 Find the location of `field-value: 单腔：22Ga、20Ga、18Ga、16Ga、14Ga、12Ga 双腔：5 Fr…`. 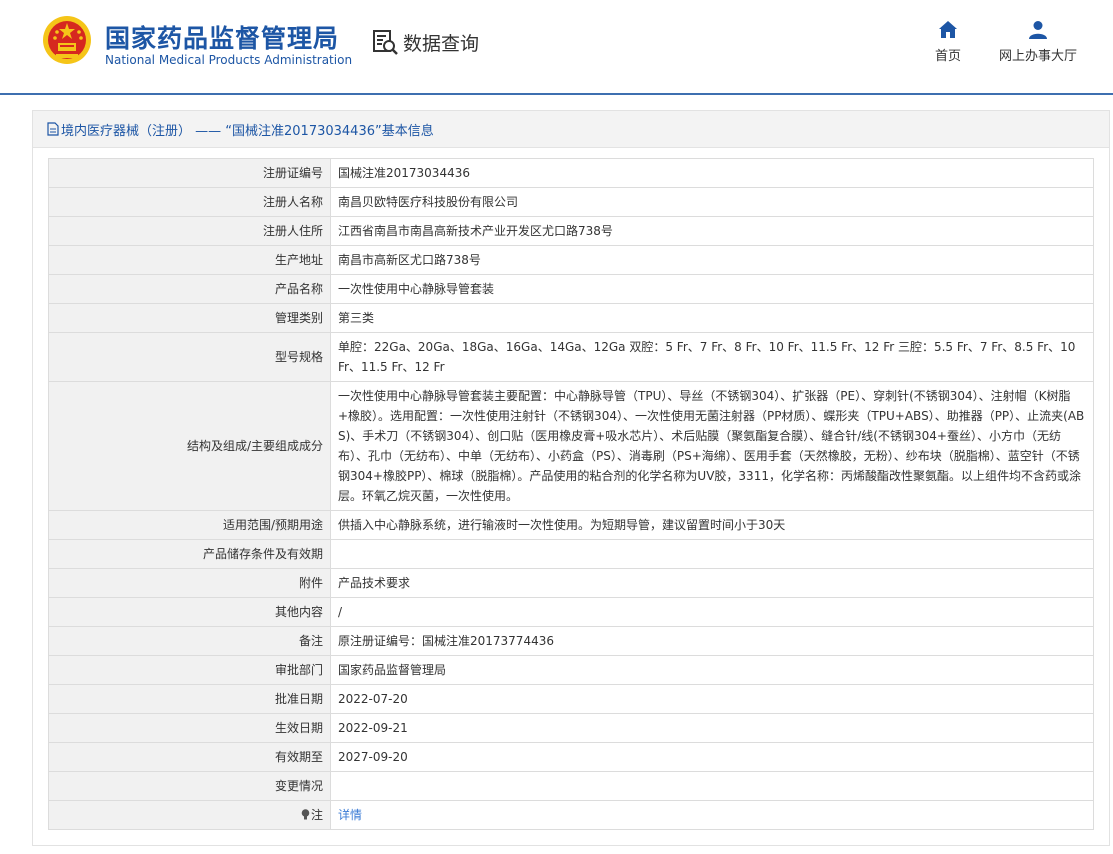

field-value: 单腔：22Ga、20Ga、18Ga、16Ga、14Ga、12Ga 双腔：5 Fr… is located at coordinates (712, 357).